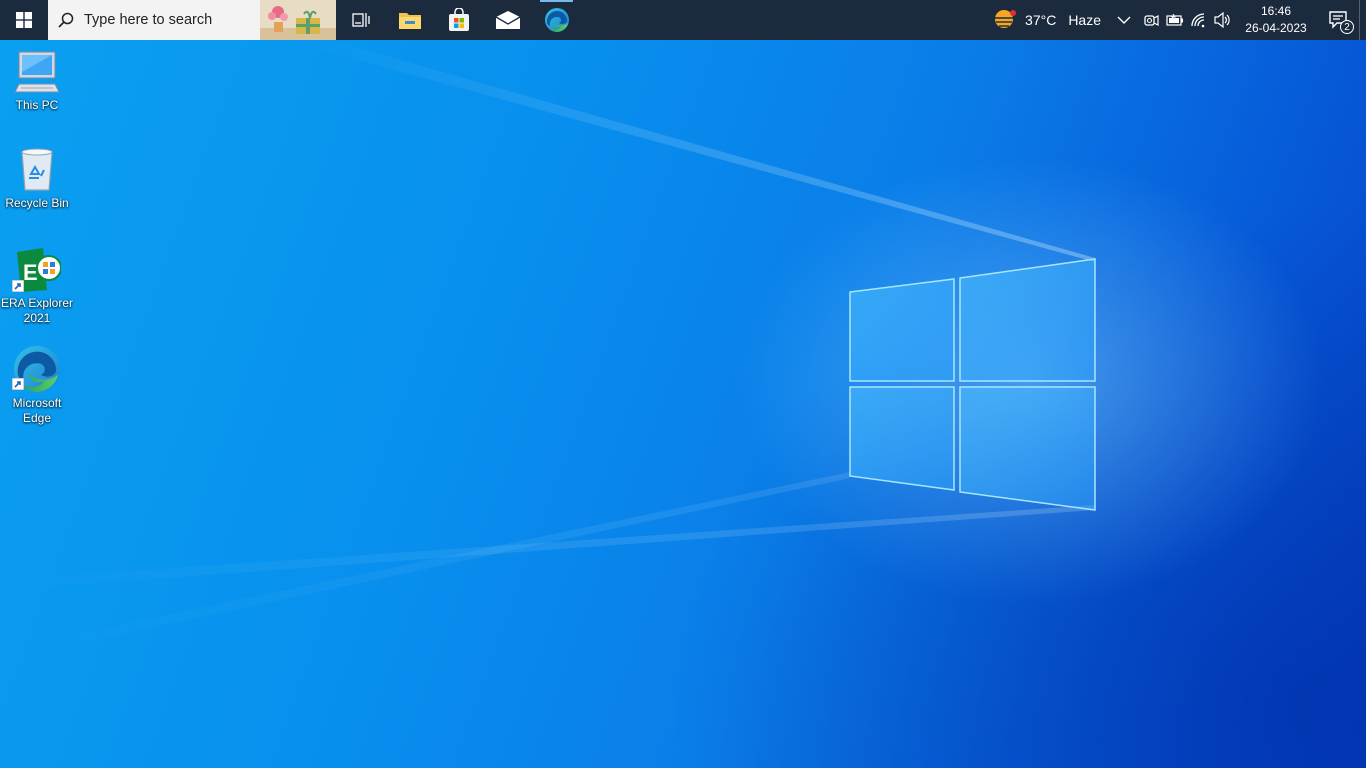  What do you see at coordinates (1276, 11) in the screenshot?
I see `clock-time: 16:46` at bounding box center [1276, 11].